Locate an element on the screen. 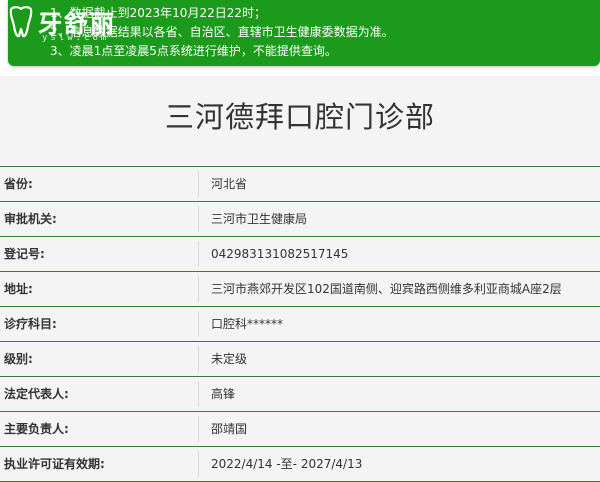  table-row-registration-number: 登记号: 042983131082517145 is located at coordinates (300, 254).